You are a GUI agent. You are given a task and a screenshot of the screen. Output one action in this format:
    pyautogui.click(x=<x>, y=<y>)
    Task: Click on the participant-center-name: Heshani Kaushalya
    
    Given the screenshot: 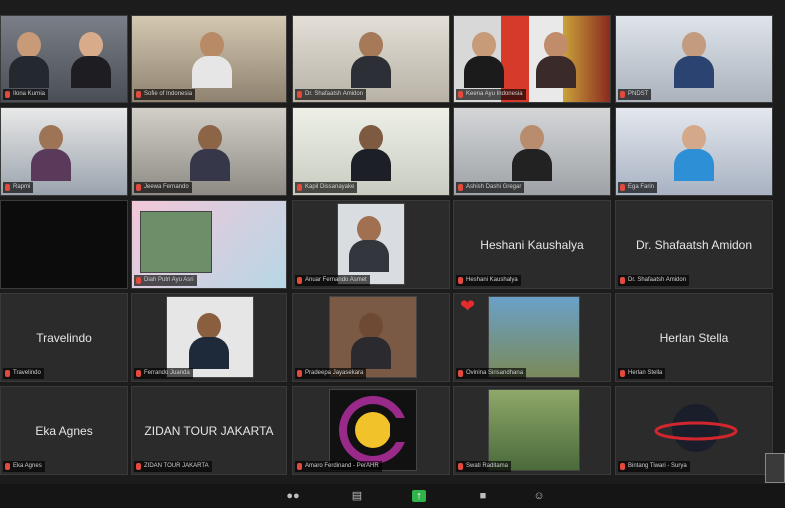 What is the action you would take?
    pyautogui.click(x=532, y=244)
    